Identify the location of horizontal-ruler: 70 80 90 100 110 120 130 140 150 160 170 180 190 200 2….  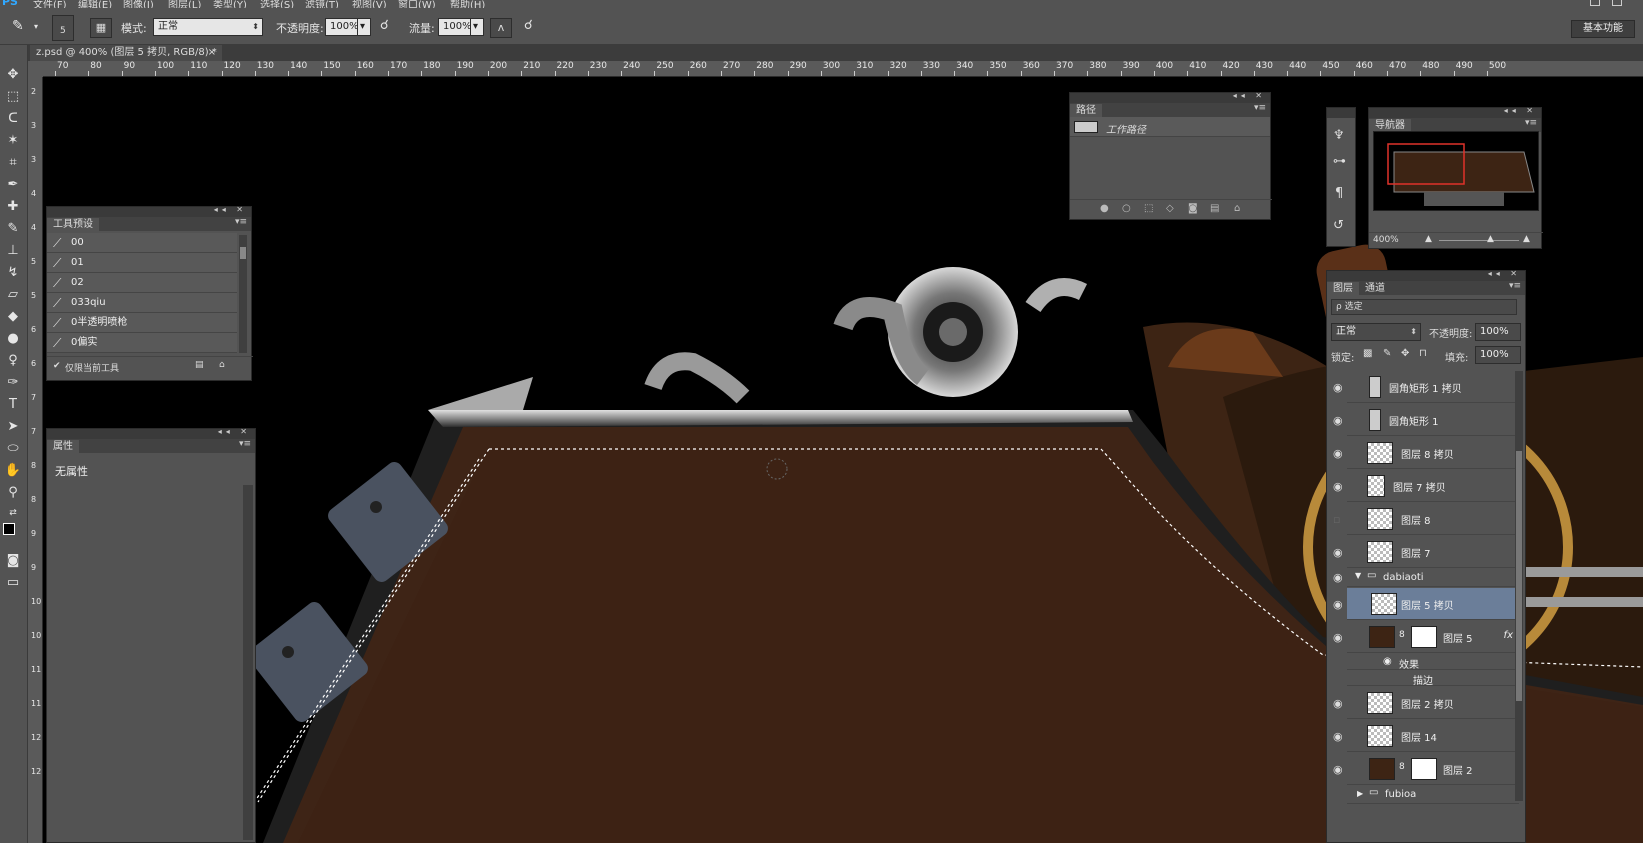
(843, 69).